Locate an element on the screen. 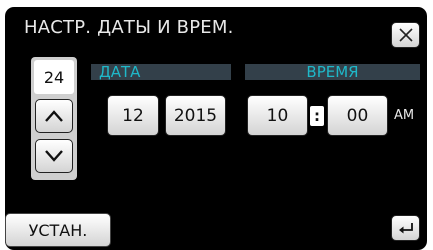  increase-button is located at coordinates (54, 116).